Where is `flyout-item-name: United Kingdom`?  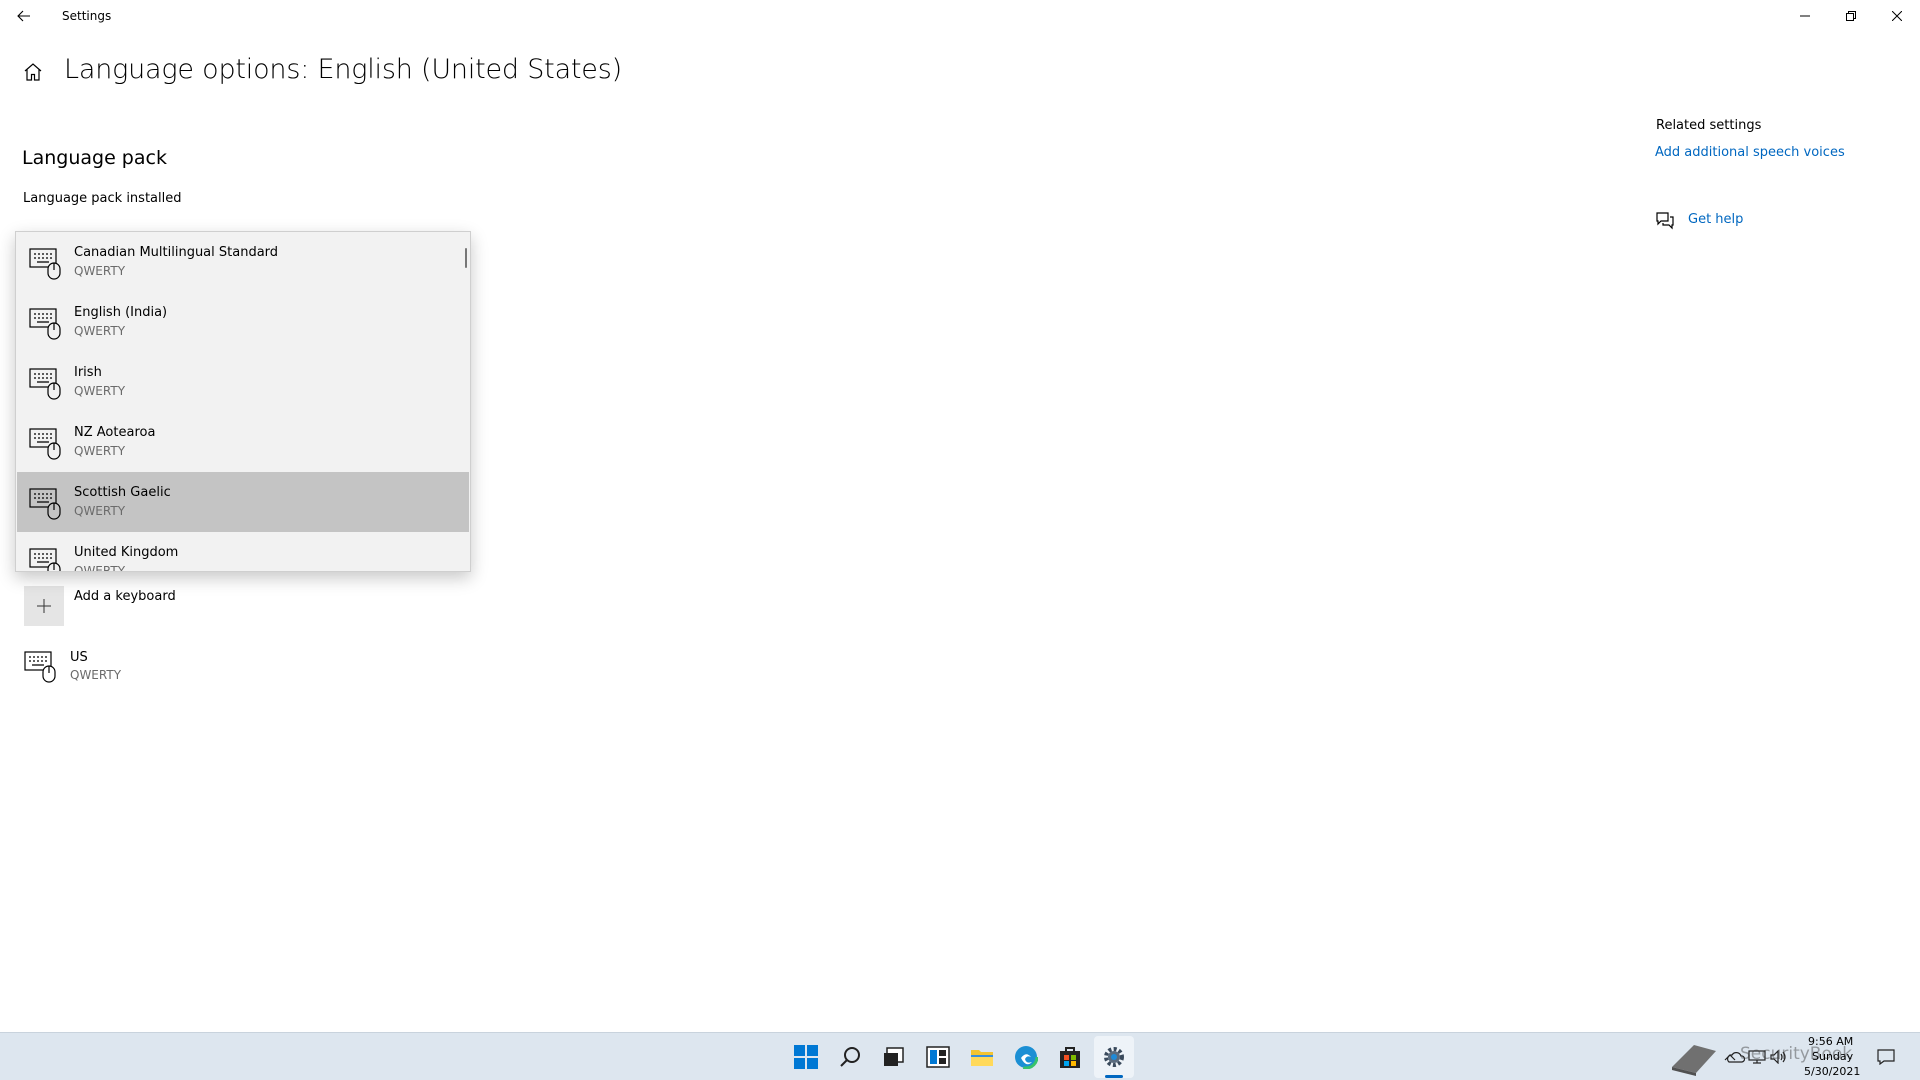 flyout-item-name: United Kingdom is located at coordinates (126, 552).